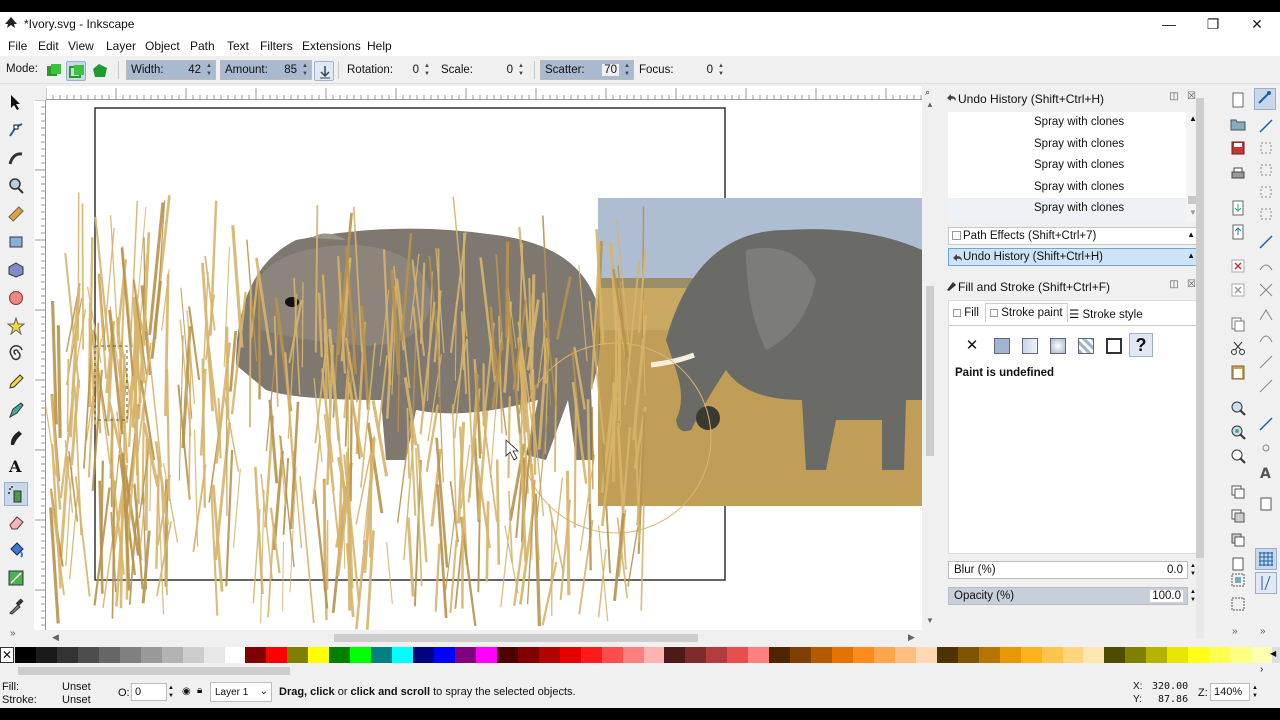 Image resolution: width=1280 pixels, height=720 pixels. I want to click on menu-edit: Edit, so click(48, 46).